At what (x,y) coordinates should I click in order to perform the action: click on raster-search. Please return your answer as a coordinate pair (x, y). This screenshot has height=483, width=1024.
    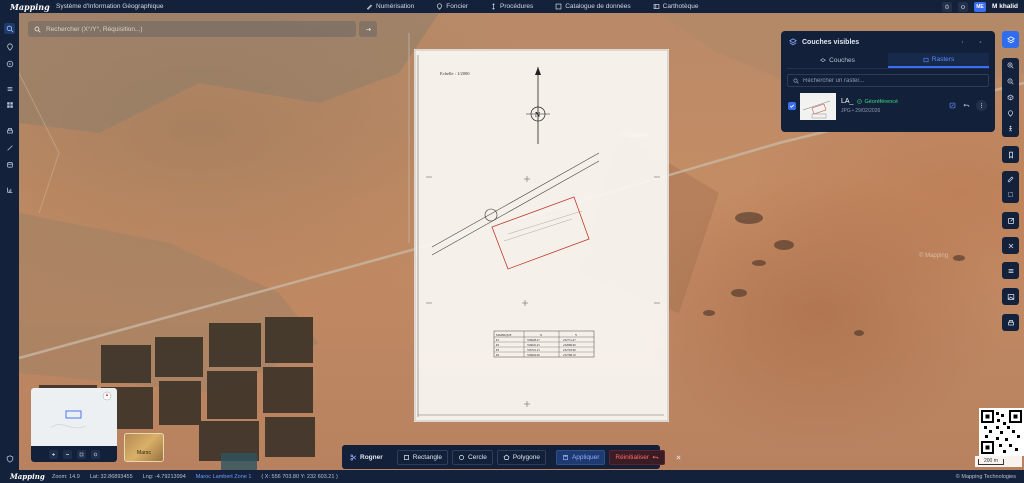
    Looking at the image, I should click on (888, 80).